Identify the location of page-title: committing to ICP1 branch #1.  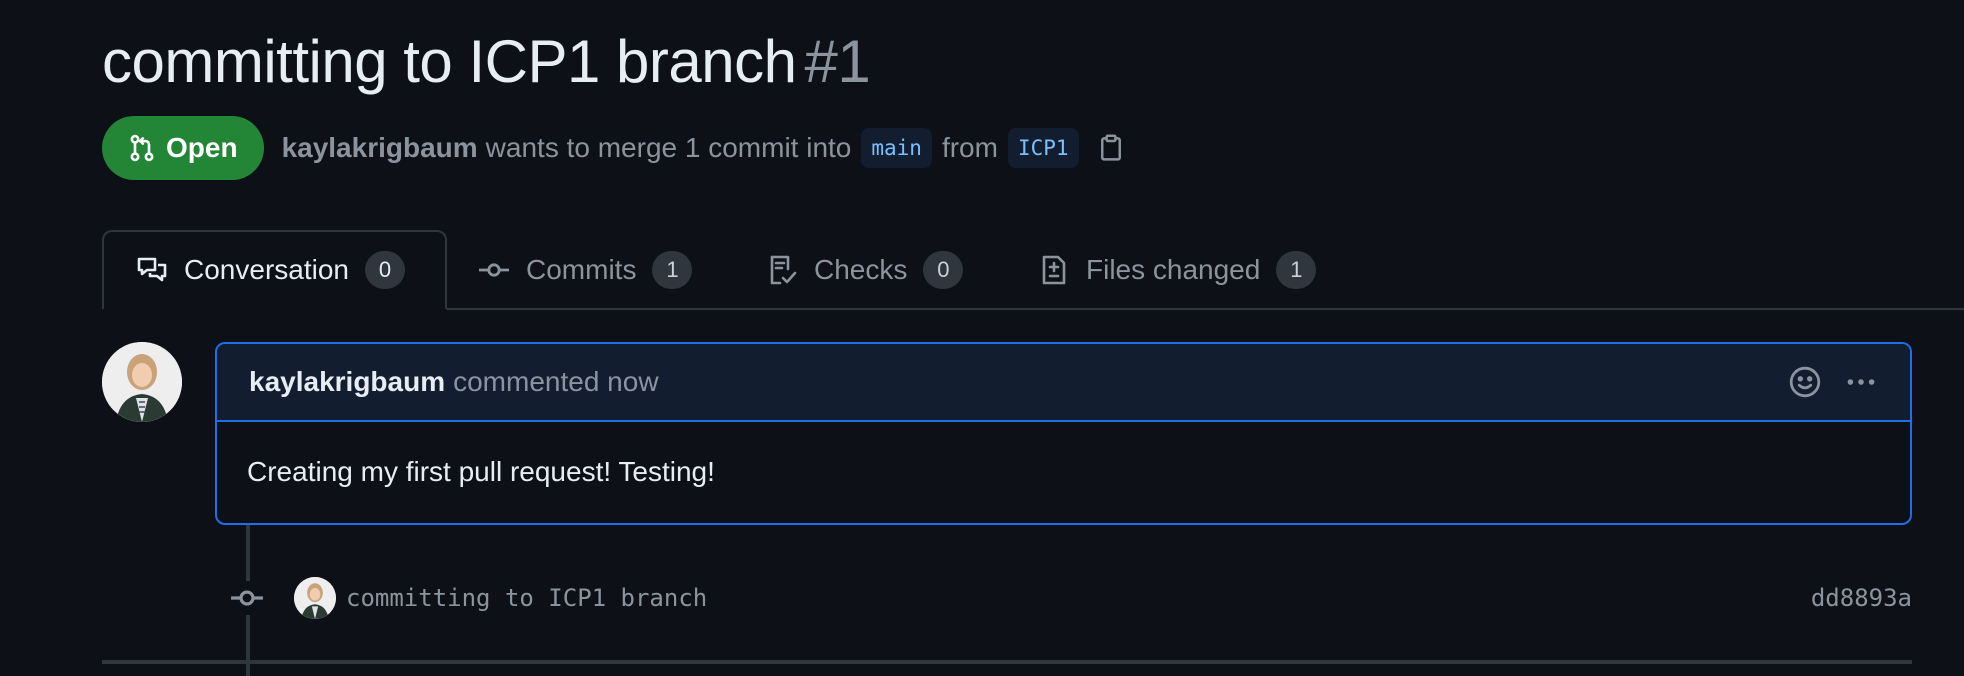
(486, 62).